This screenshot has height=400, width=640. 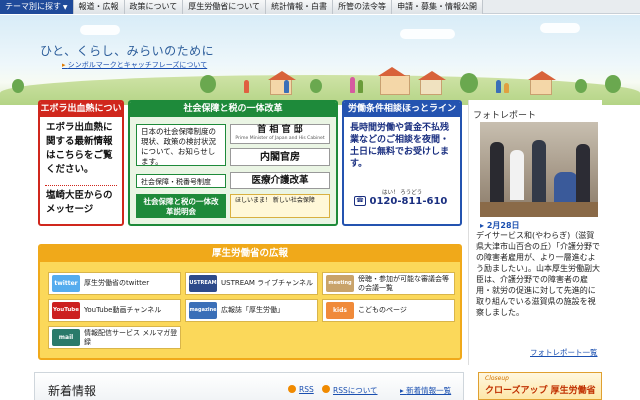 What do you see at coordinates (66, 310) in the screenshot?
I see `youtube-icon: YouTube` at bounding box center [66, 310].